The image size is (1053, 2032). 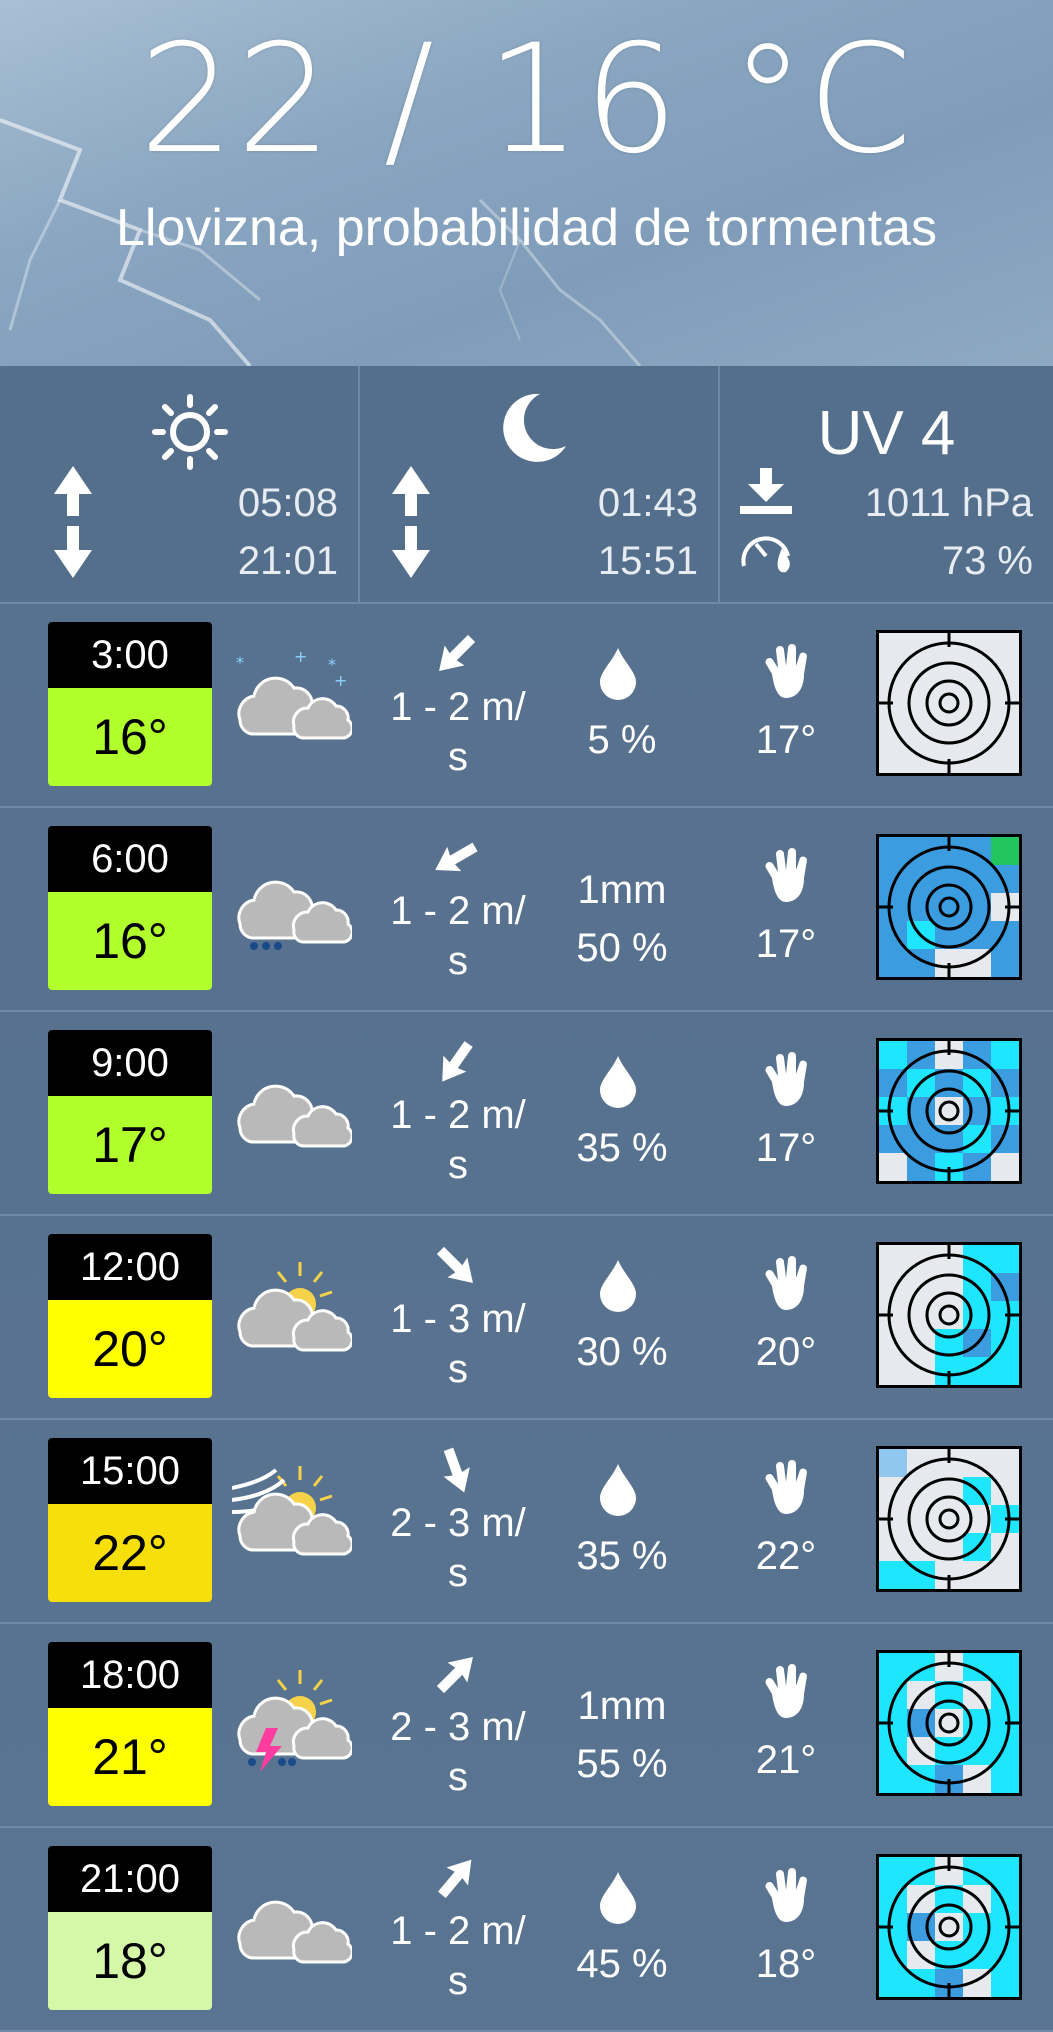 I want to click on cloudy-drizzle-icon, so click(x=293, y=903).